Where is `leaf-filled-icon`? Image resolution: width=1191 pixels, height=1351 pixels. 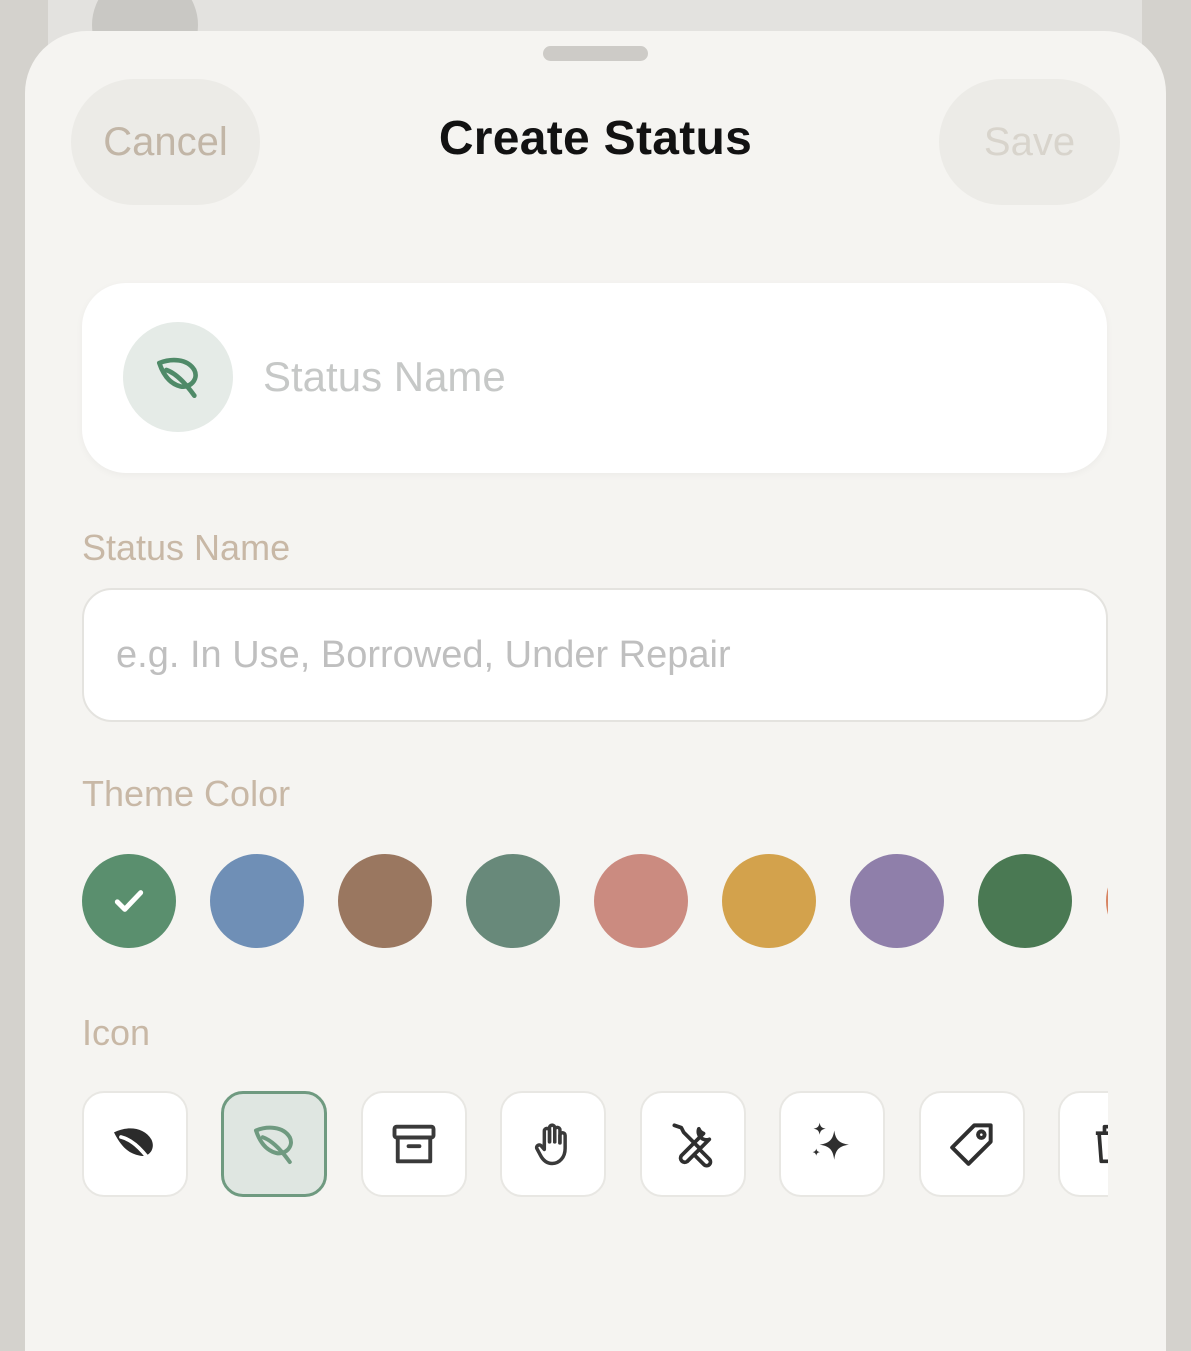
leaf-filled-icon is located at coordinates (134, 1146).